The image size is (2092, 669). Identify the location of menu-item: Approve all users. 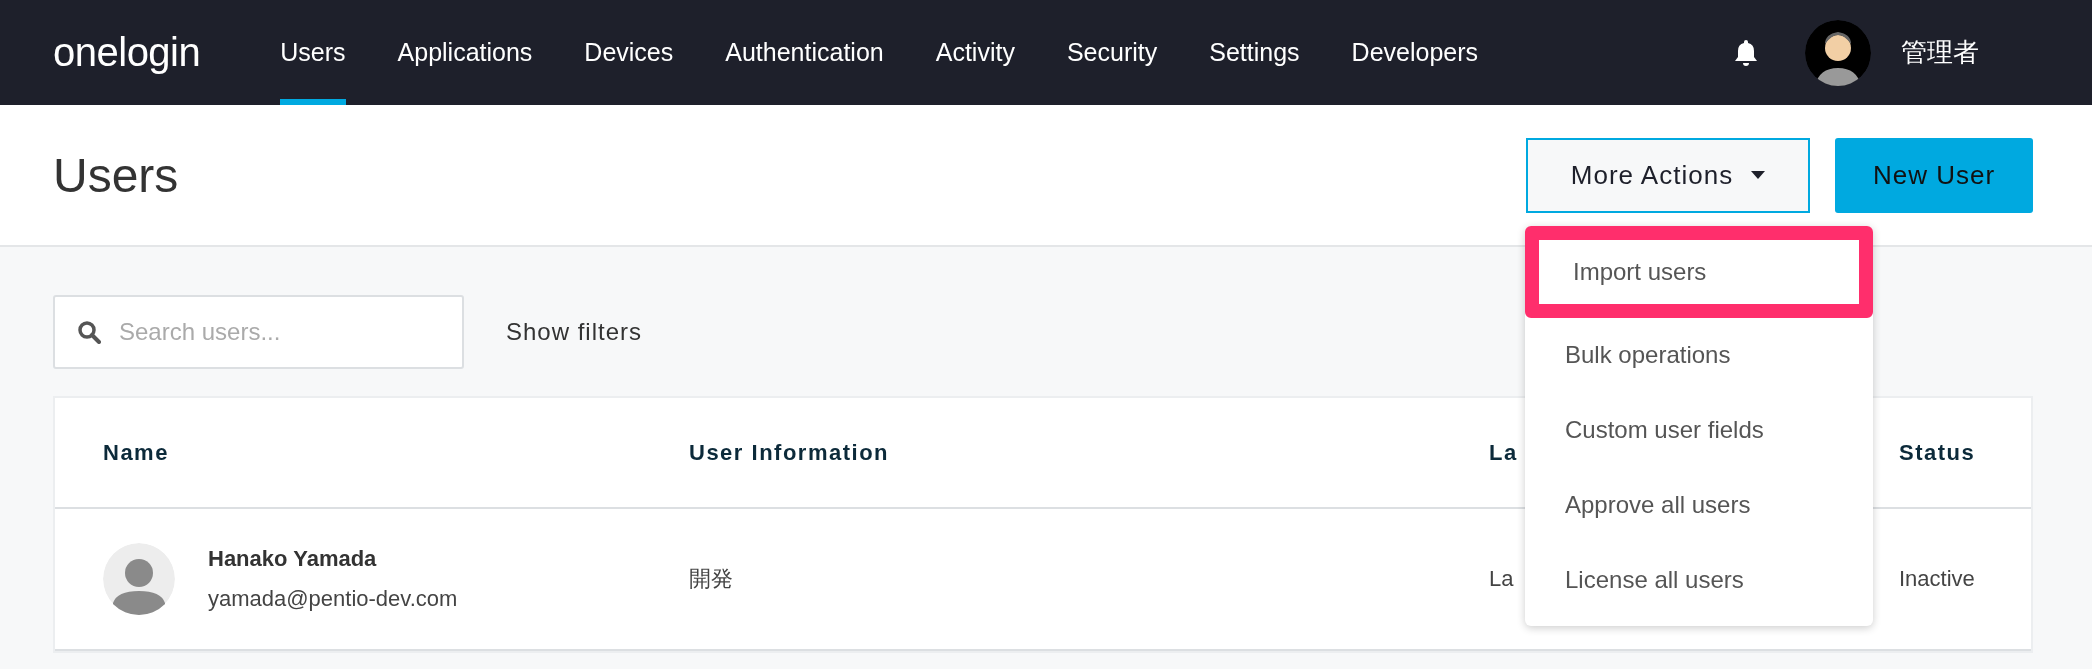
(1699, 505).